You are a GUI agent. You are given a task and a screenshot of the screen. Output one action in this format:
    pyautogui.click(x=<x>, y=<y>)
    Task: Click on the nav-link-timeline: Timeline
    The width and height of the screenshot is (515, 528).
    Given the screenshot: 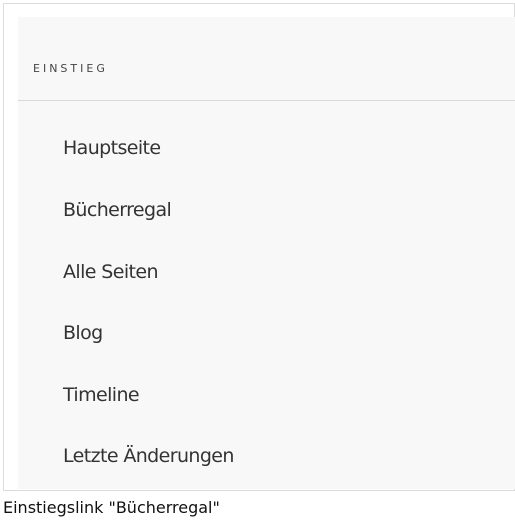 What is the action you would take?
    pyautogui.click(x=266, y=394)
    